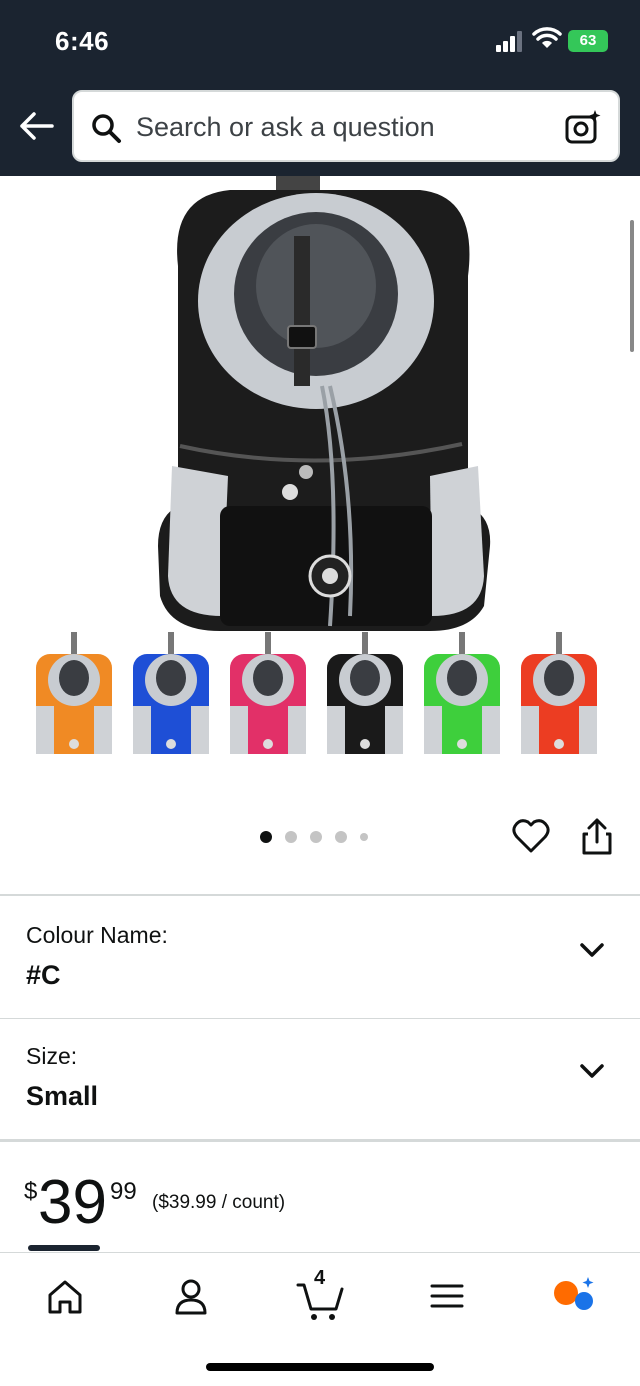 This screenshot has width=640, height=1386. What do you see at coordinates (447, 1296) in the screenshot?
I see `menu-icon` at bounding box center [447, 1296].